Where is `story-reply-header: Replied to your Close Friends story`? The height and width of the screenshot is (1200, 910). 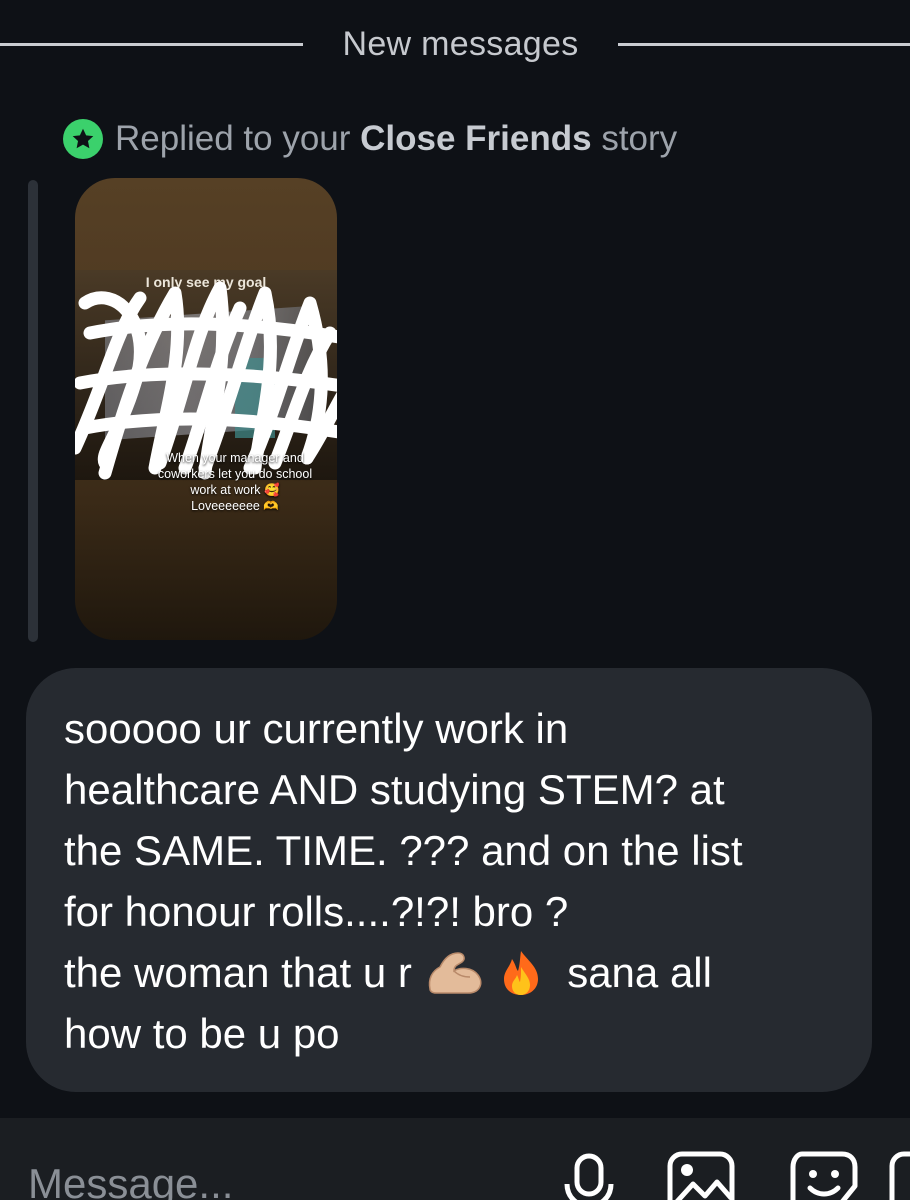
story-reply-header: Replied to your Close Friends story is located at coordinates (370, 139).